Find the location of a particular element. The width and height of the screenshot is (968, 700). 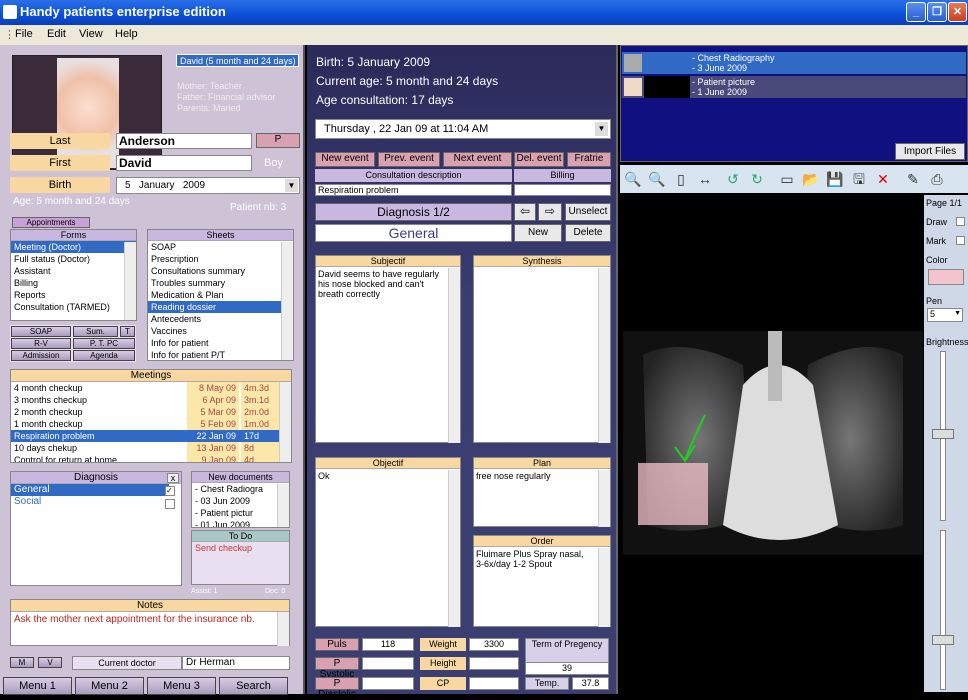

term-field: 39 is located at coordinates (567, 668).